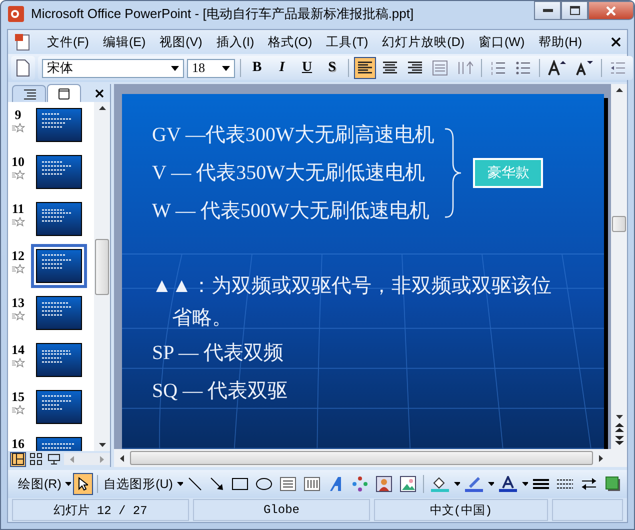 The width and height of the screenshot is (635, 530). I want to click on bulleted-list-icon, so click(523, 68).